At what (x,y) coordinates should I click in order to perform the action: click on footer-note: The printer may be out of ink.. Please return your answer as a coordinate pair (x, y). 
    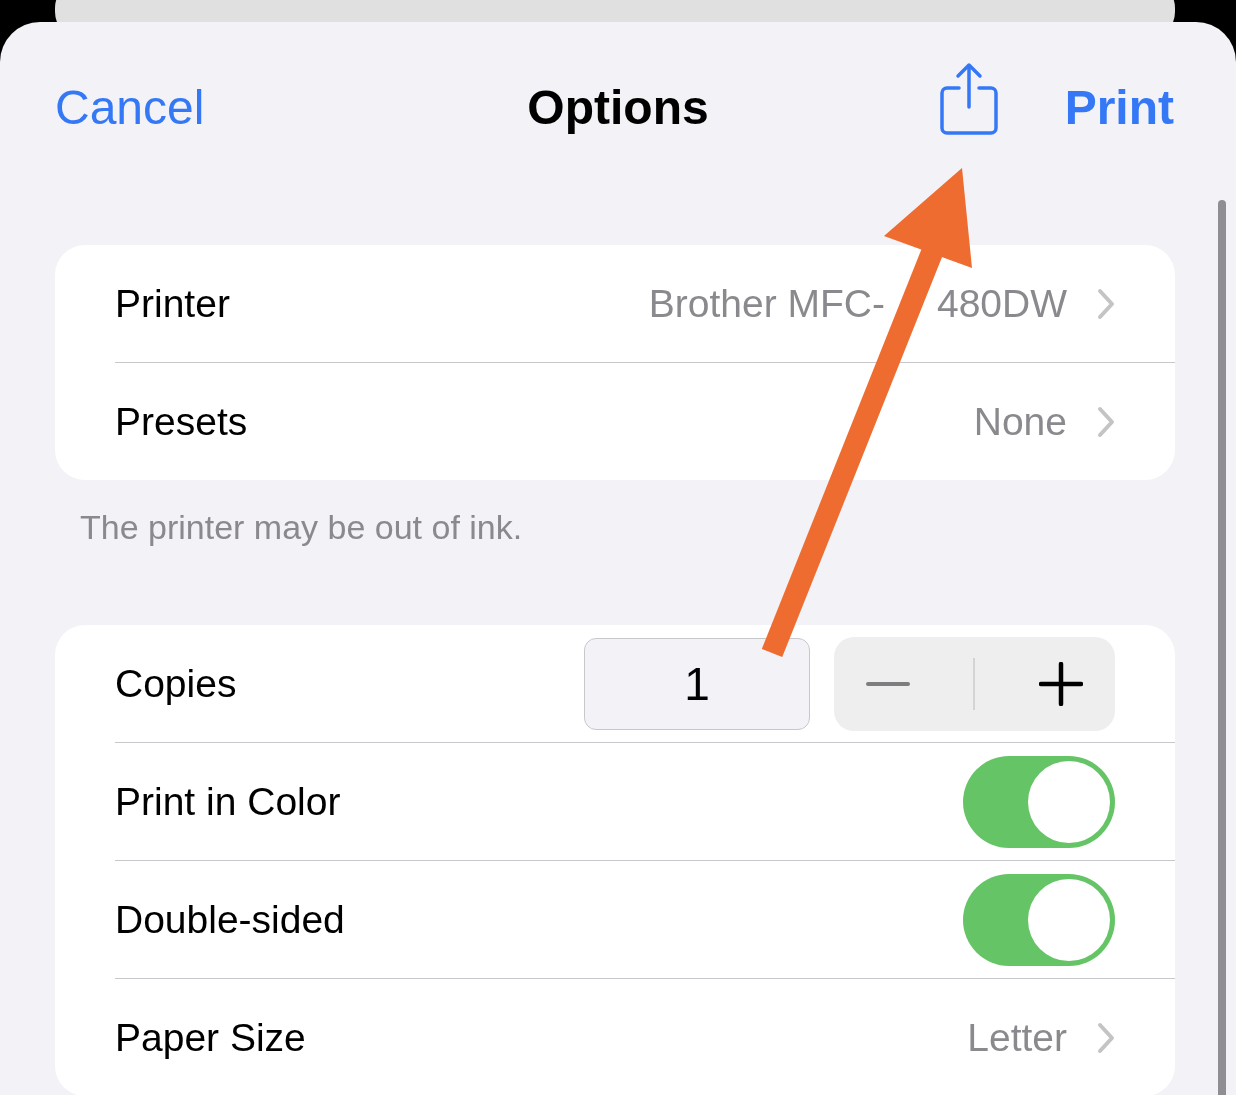
    Looking at the image, I should click on (302, 527).